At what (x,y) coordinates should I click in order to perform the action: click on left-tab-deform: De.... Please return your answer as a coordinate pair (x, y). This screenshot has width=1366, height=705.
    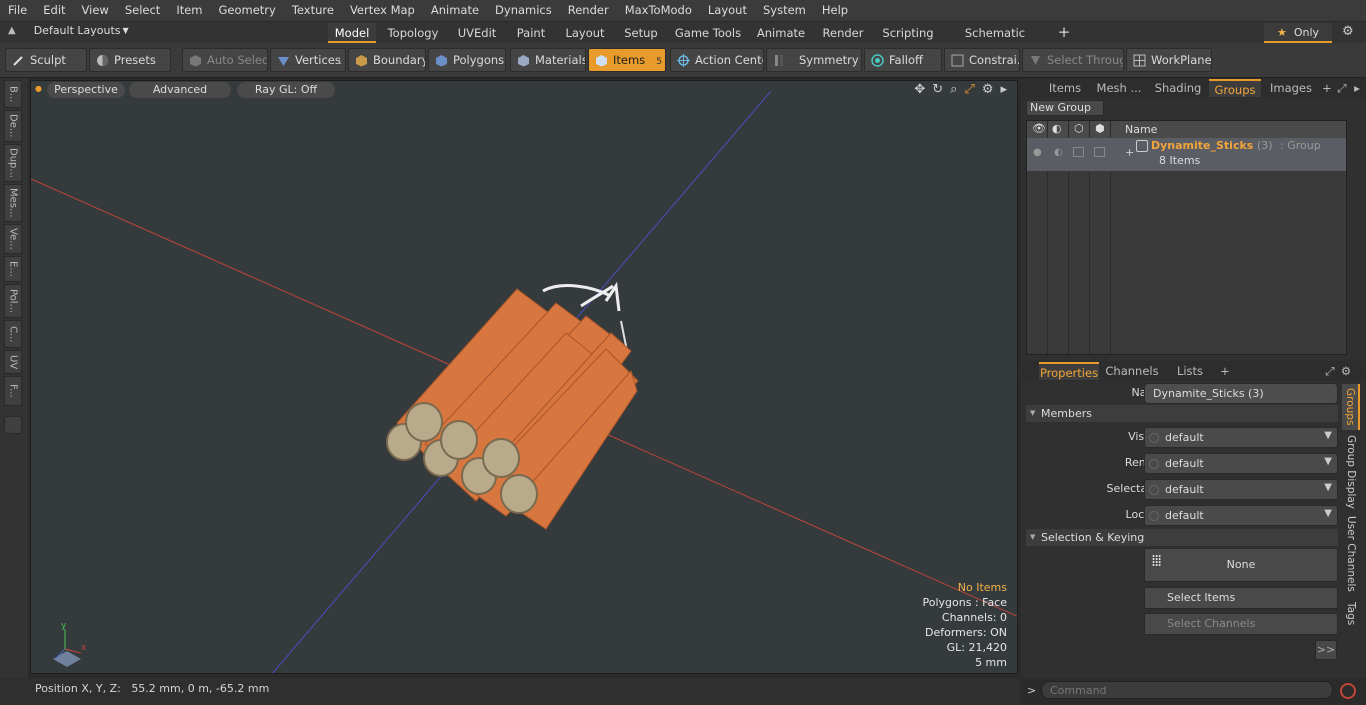
    Looking at the image, I should click on (13, 126).